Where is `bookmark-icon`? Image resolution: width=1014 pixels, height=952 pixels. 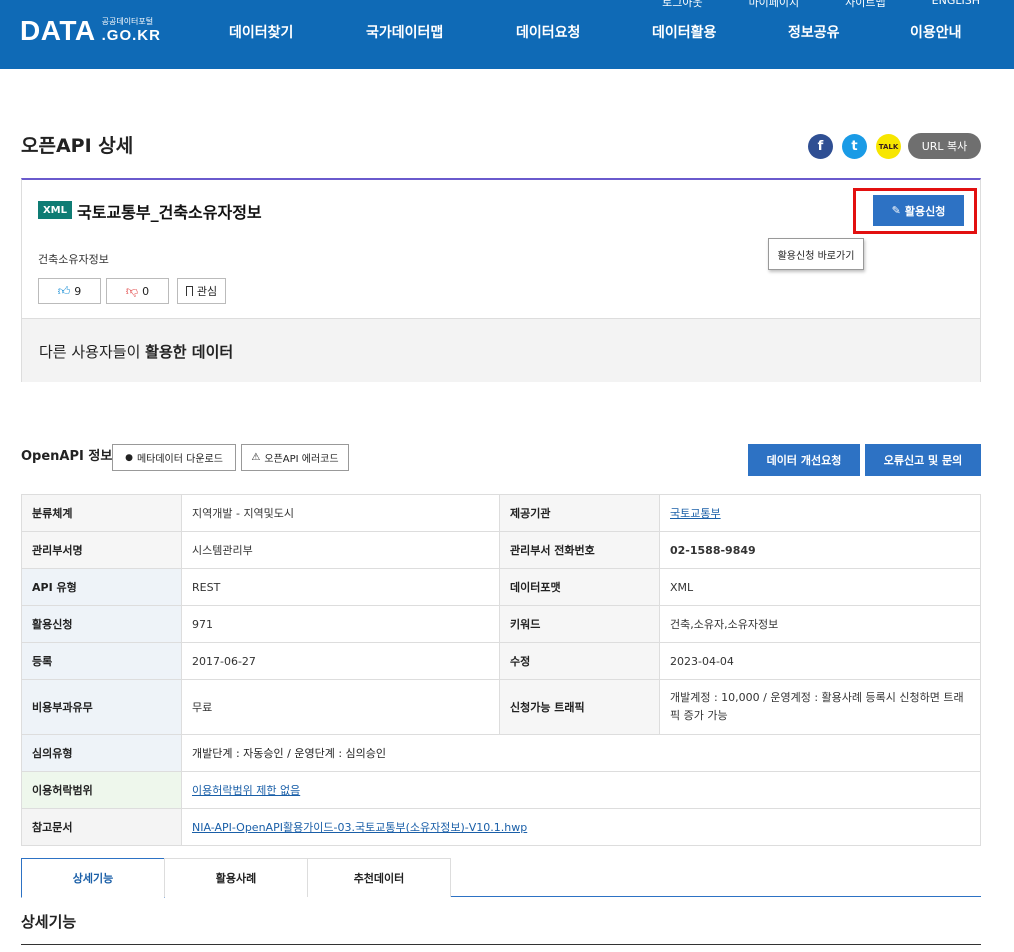
bookmark-icon is located at coordinates (189, 291).